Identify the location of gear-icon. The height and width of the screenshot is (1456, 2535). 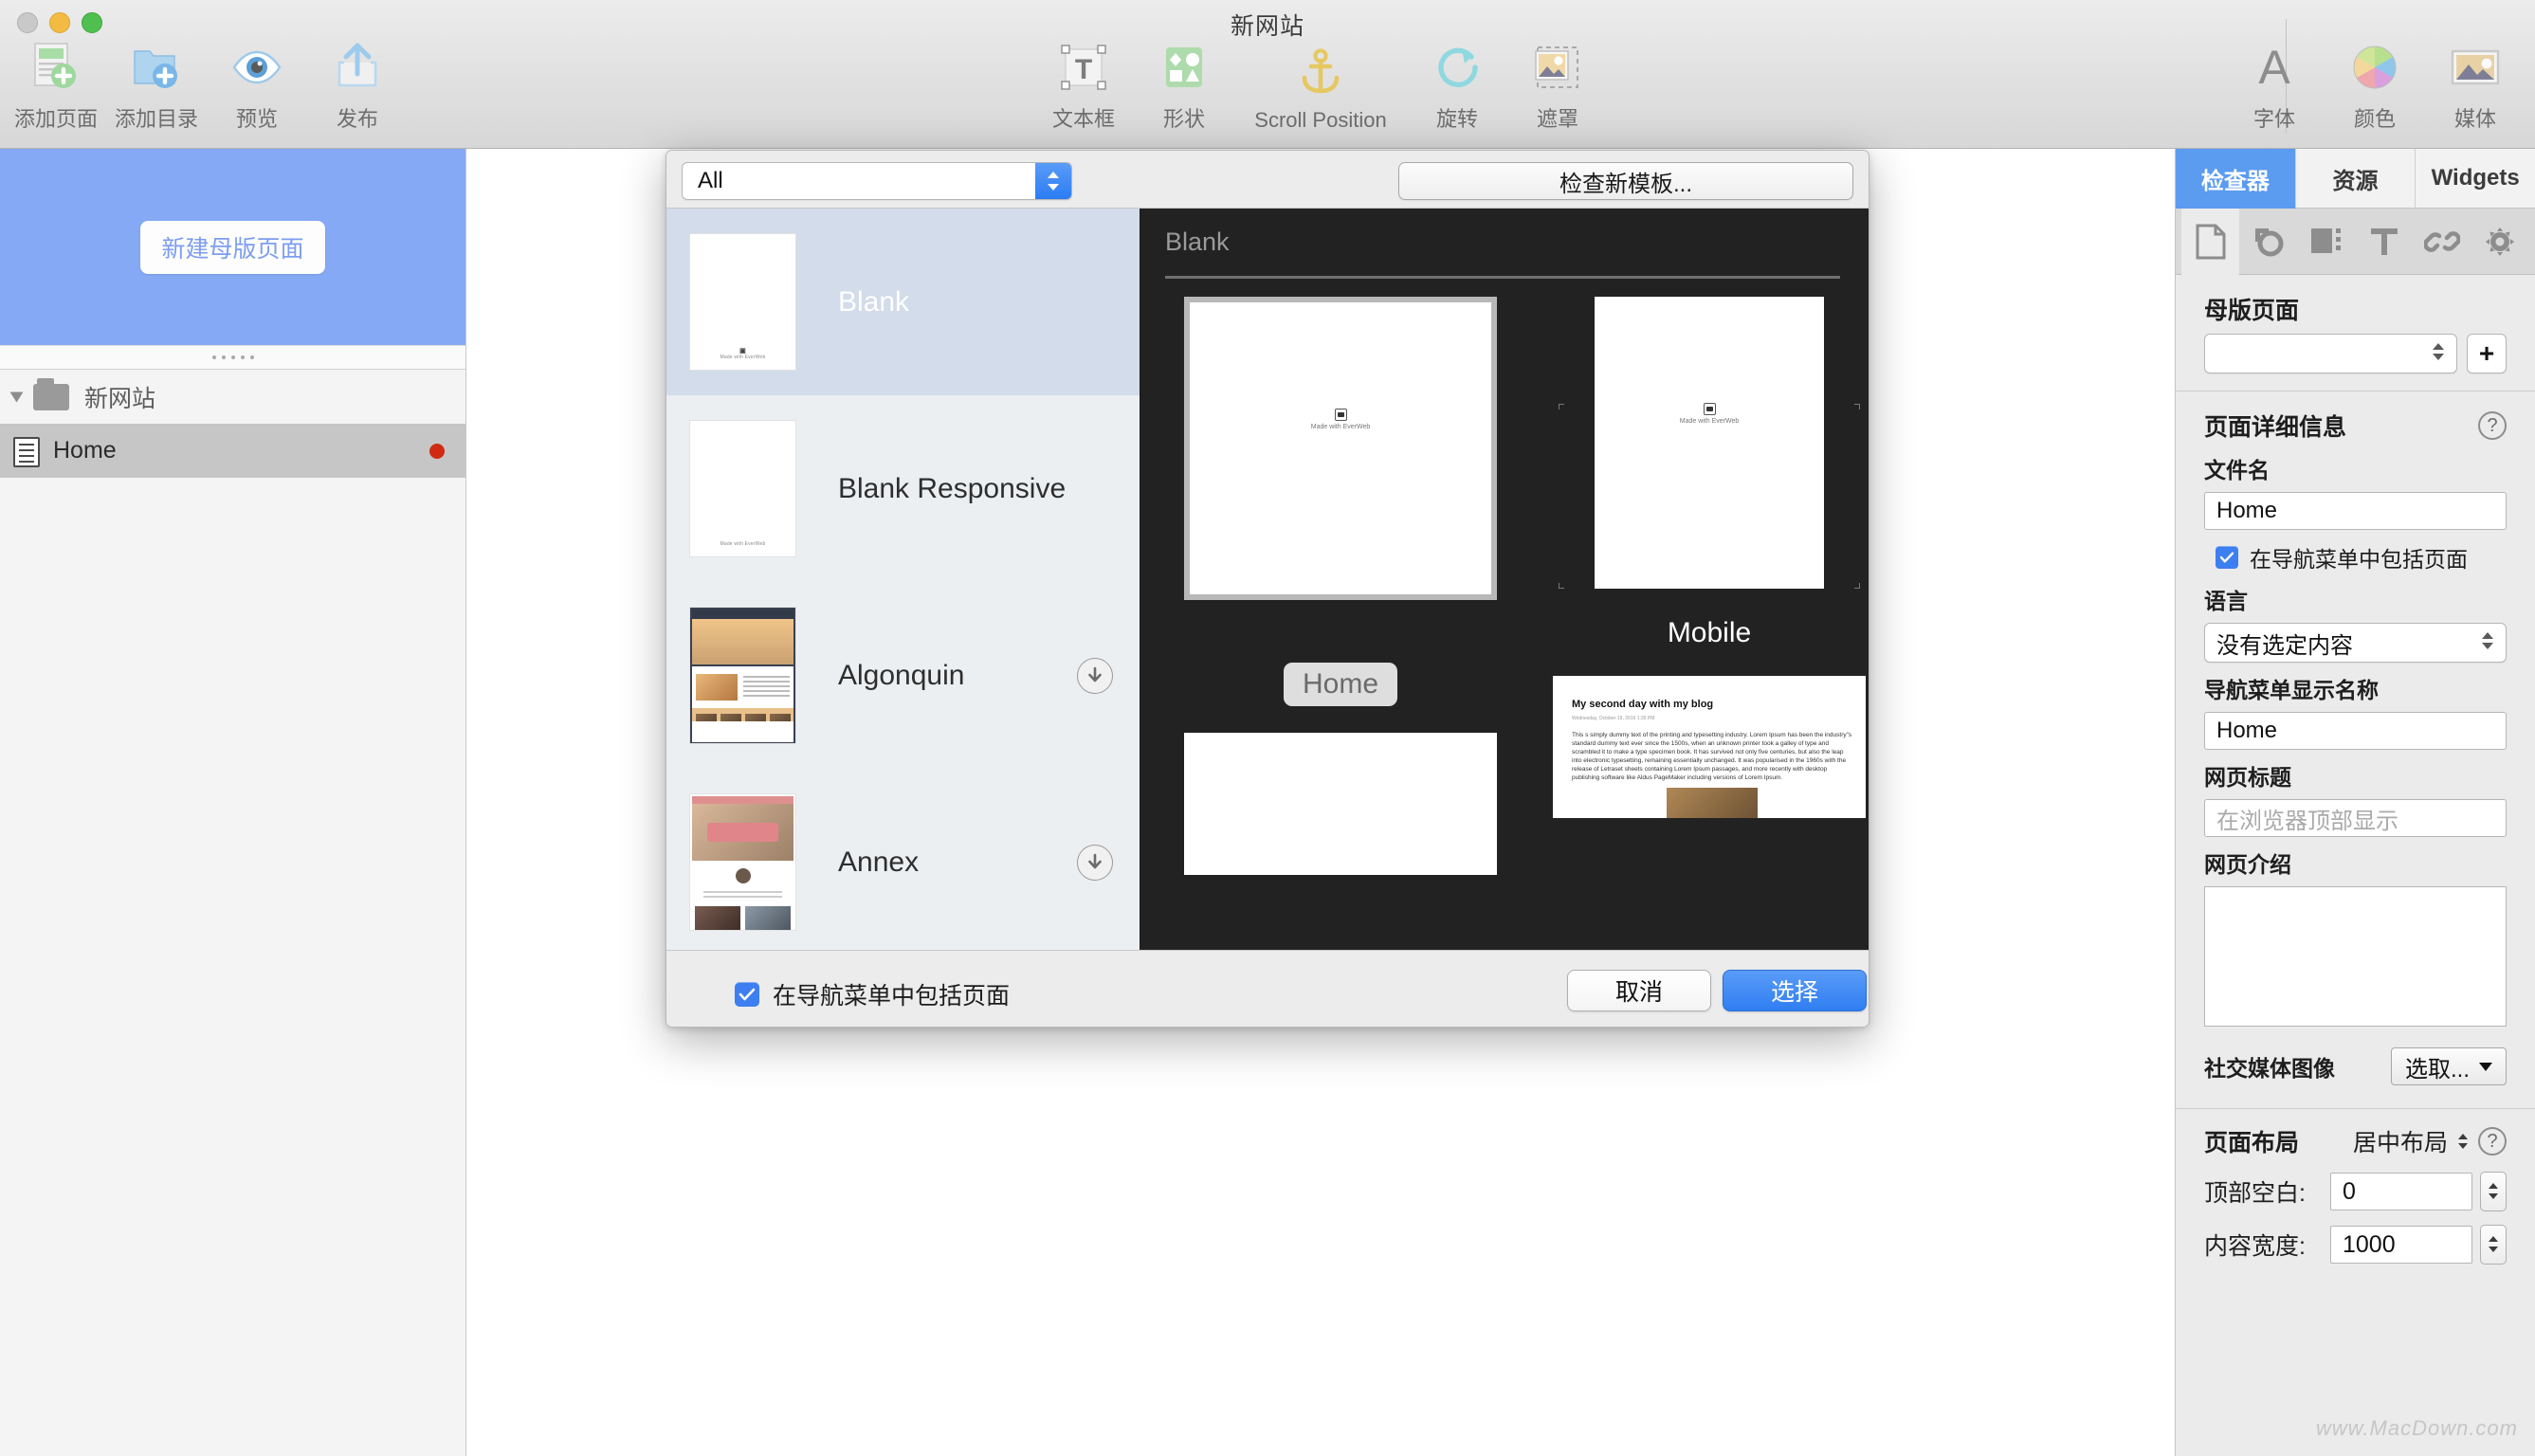
(2499, 242).